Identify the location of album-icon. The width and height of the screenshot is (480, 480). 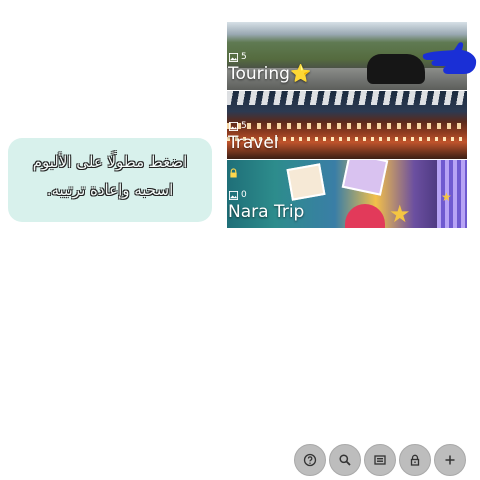
(380, 460).